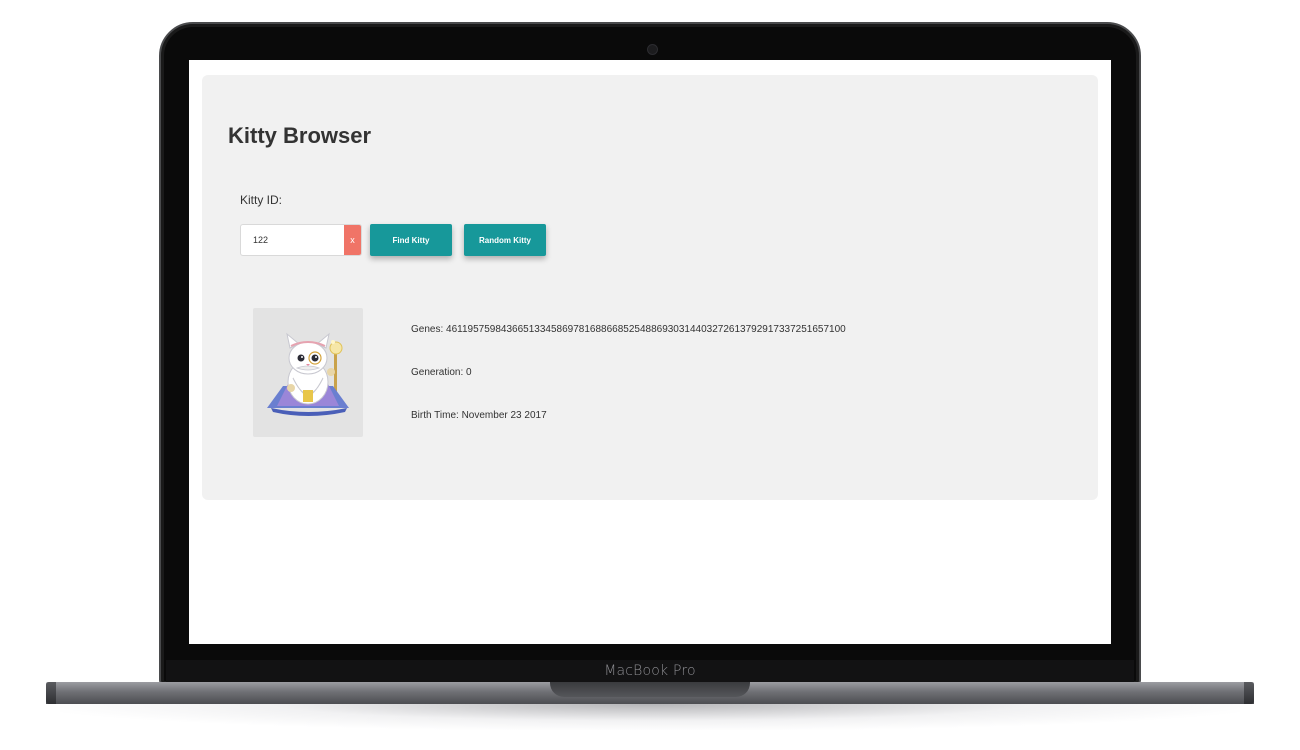 The height and width of the screenshot is (750, 1300). I want to click on kitty-image, so click(308, 372).